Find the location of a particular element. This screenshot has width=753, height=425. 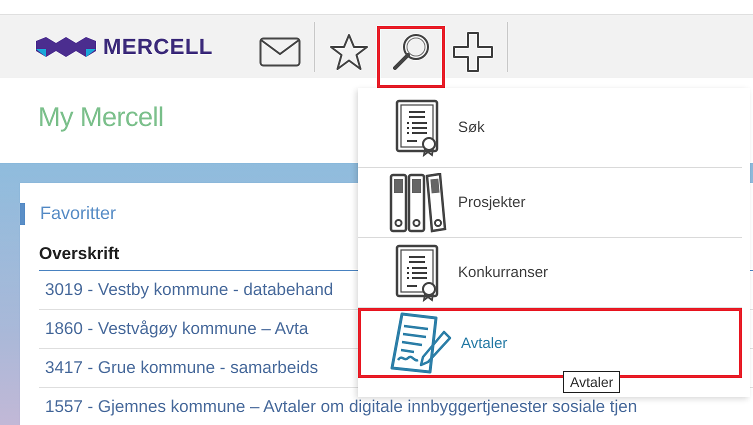

page-title: My Mercell is located at coordinates (101, 118).